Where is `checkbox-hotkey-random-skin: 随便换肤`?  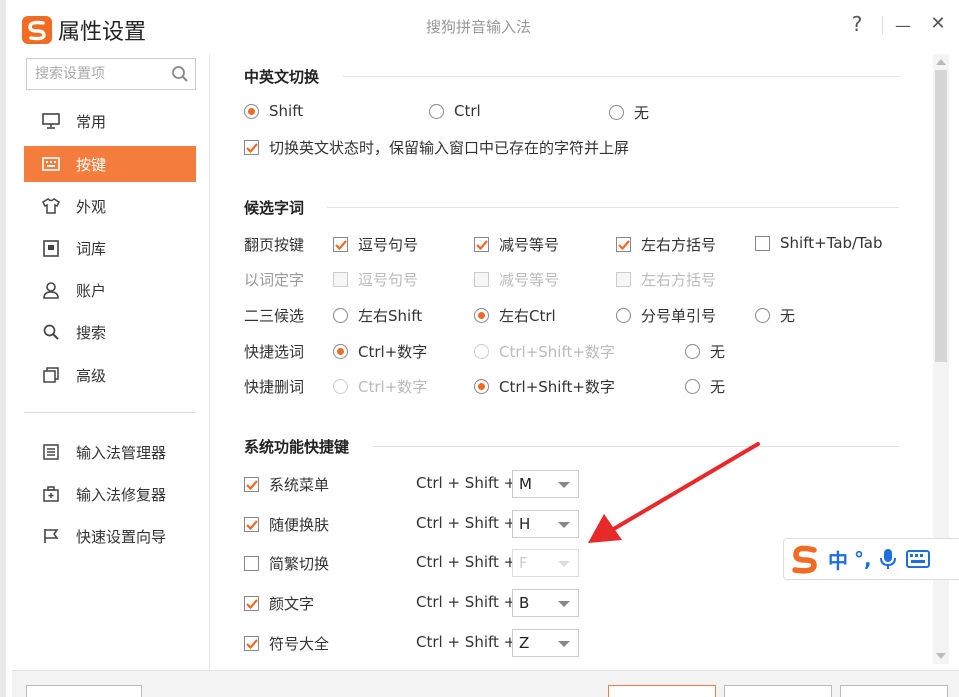 checkbox-hotkey-random-skin: 随便换肤 is located at coordinates (286, 524).